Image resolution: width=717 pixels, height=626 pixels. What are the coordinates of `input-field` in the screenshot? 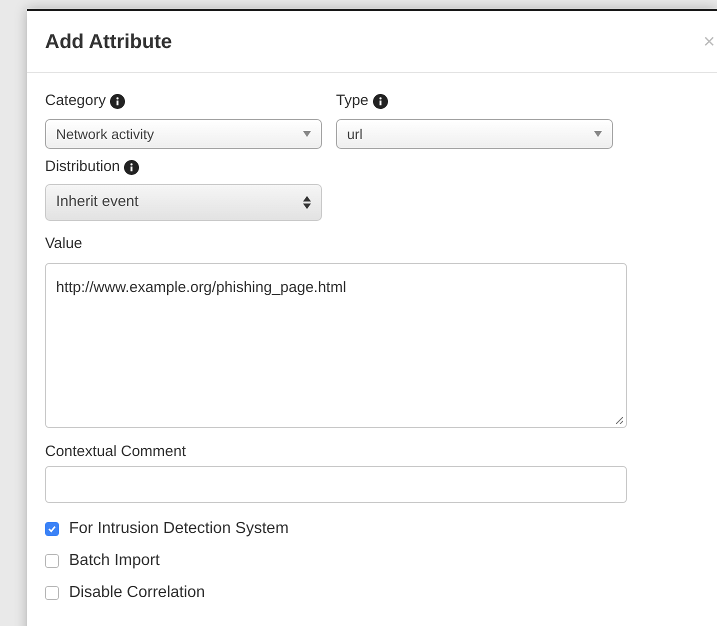 It's located at (336, 484).